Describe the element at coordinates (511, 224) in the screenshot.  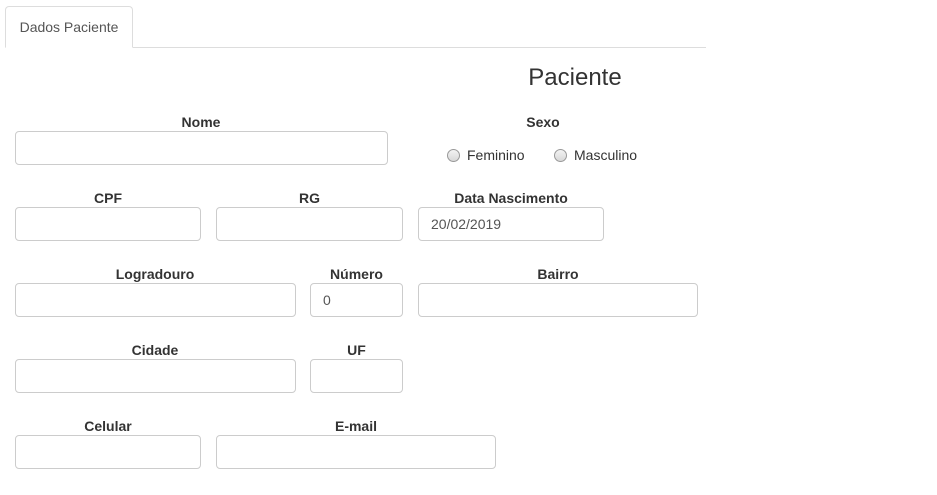
I see `data-nascimento-input` at that location.